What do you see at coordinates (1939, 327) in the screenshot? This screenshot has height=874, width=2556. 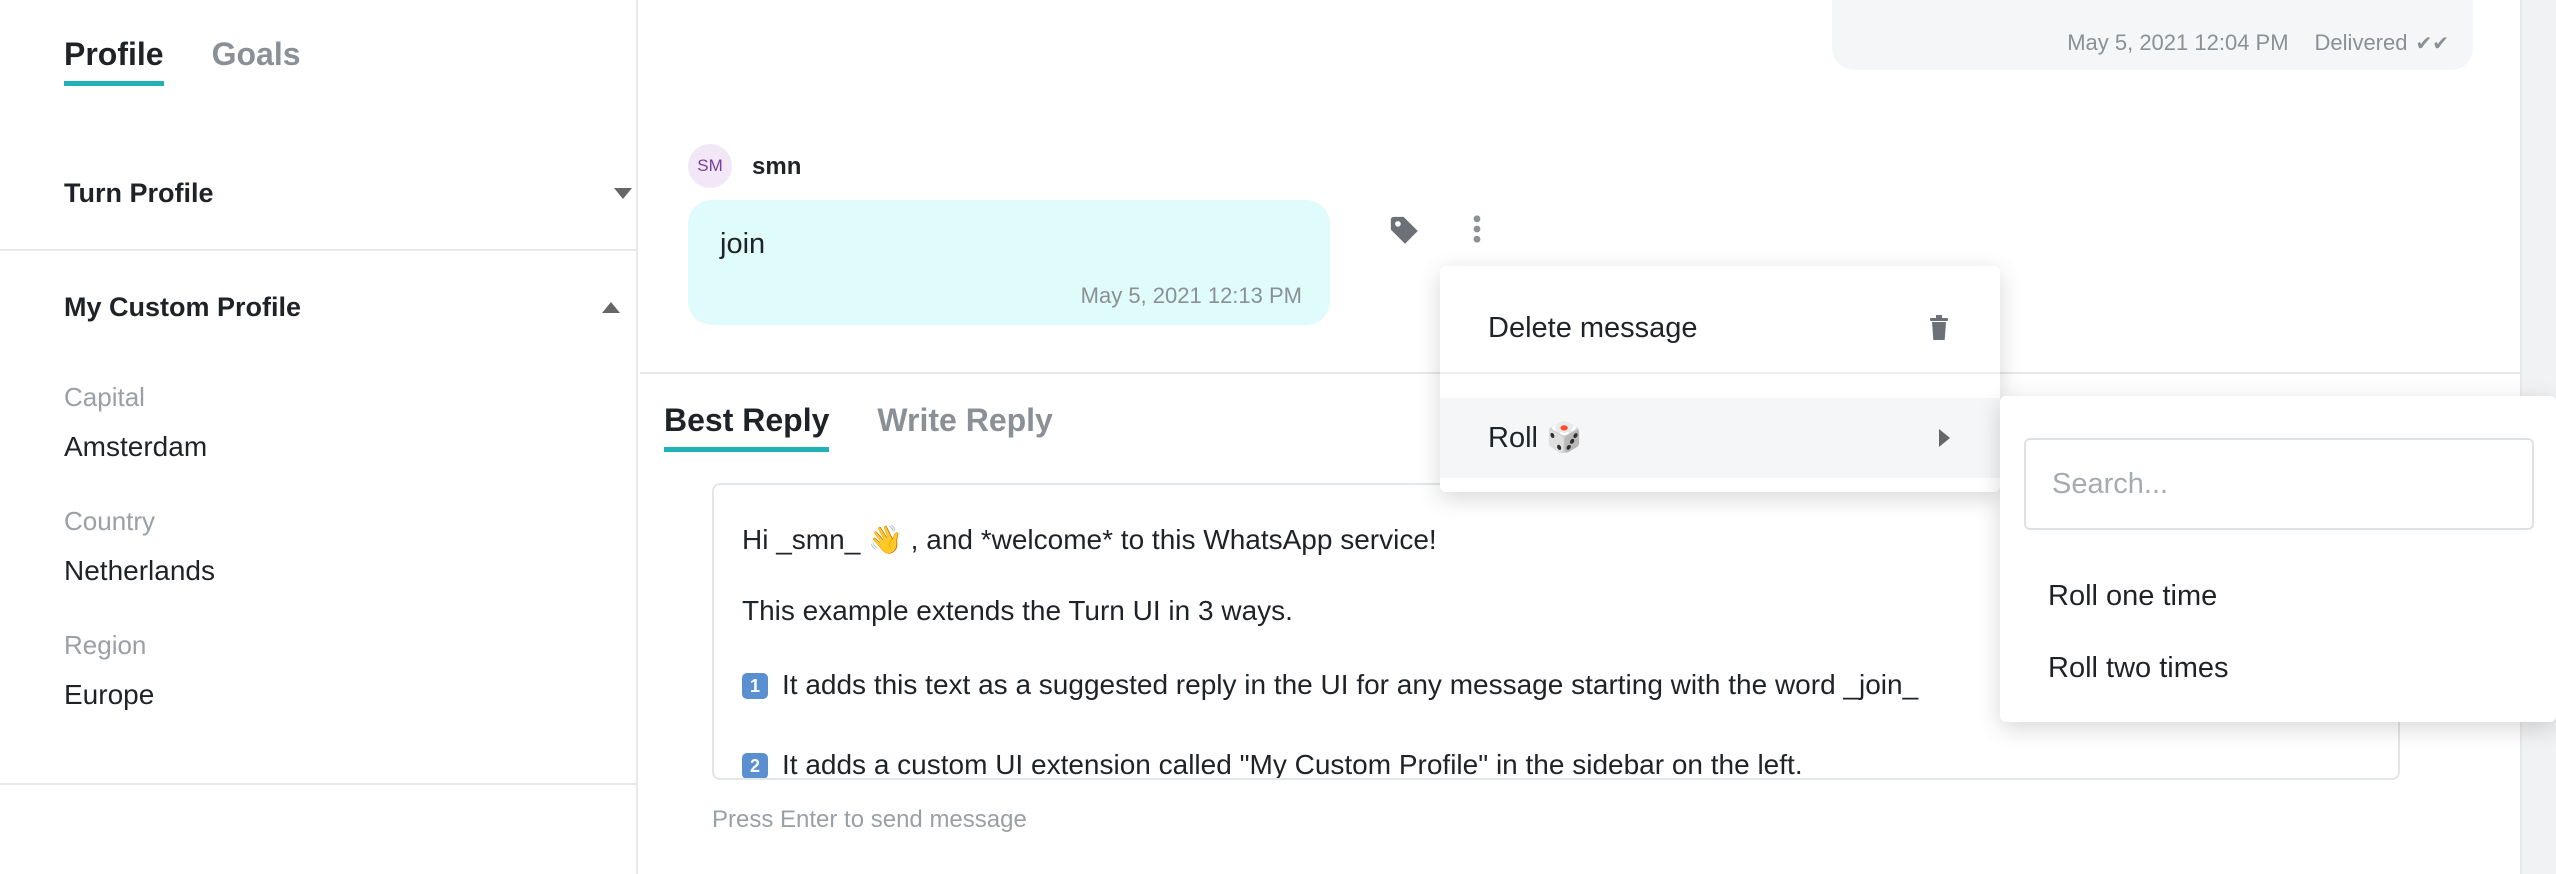 I see `trash-icon` at bounding box center [1939, 327].